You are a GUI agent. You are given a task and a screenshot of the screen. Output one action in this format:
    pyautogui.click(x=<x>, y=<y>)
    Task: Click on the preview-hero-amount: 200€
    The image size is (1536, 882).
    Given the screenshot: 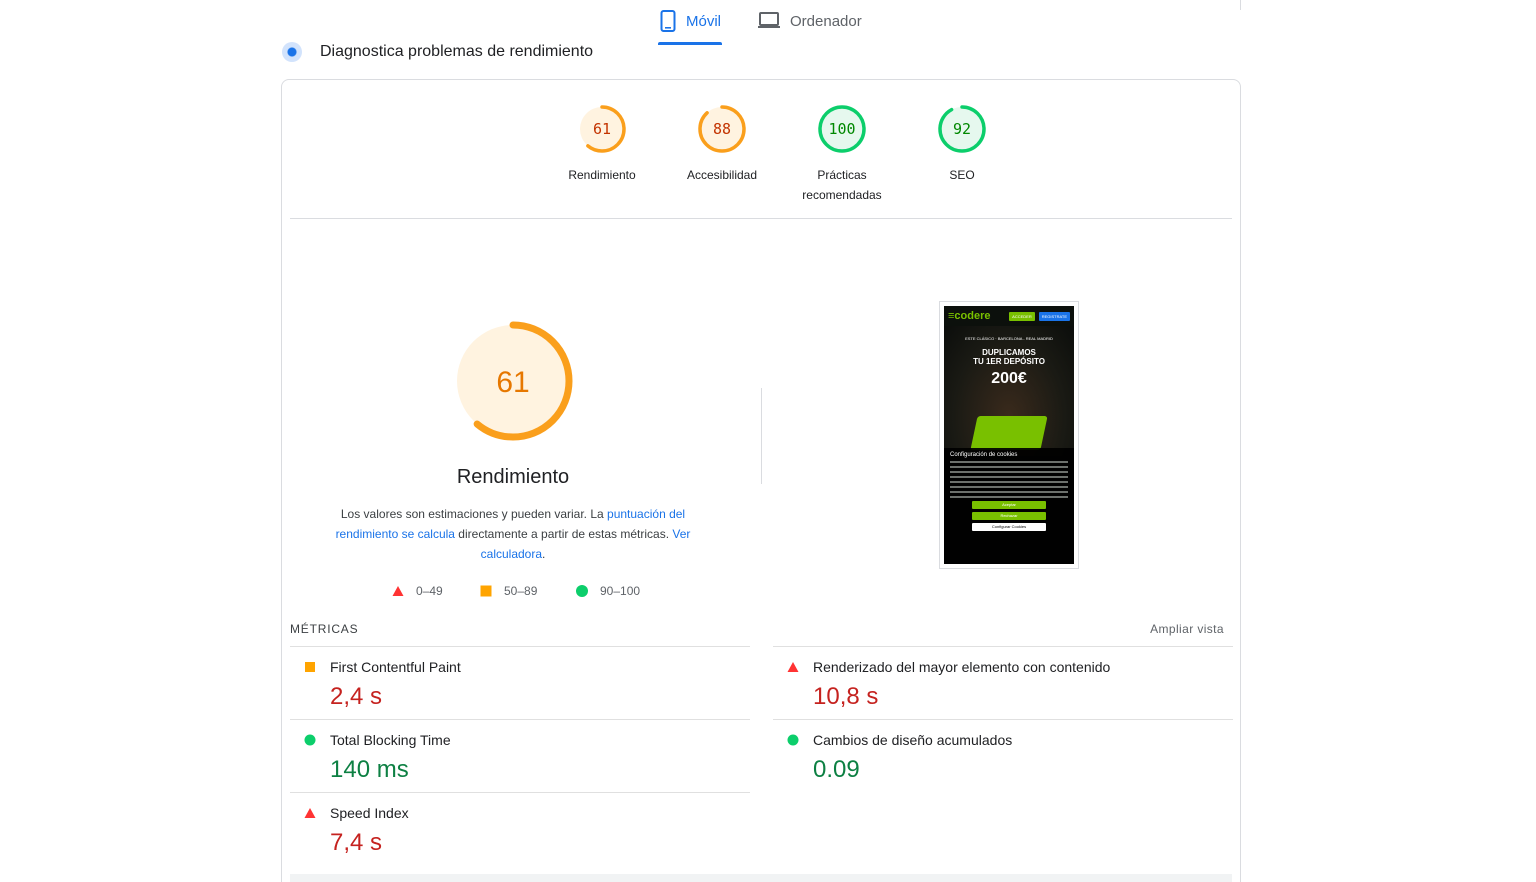 What is the action you would take?
    pyautogui.click(x=1009, y=378)
    